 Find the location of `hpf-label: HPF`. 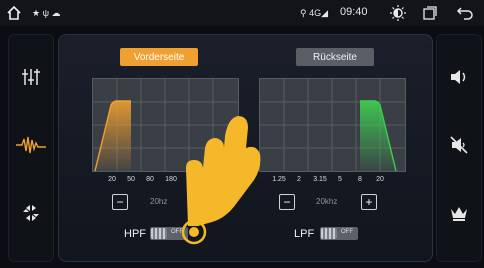

hpf-label: HPF is located at coordinates (135, 234).